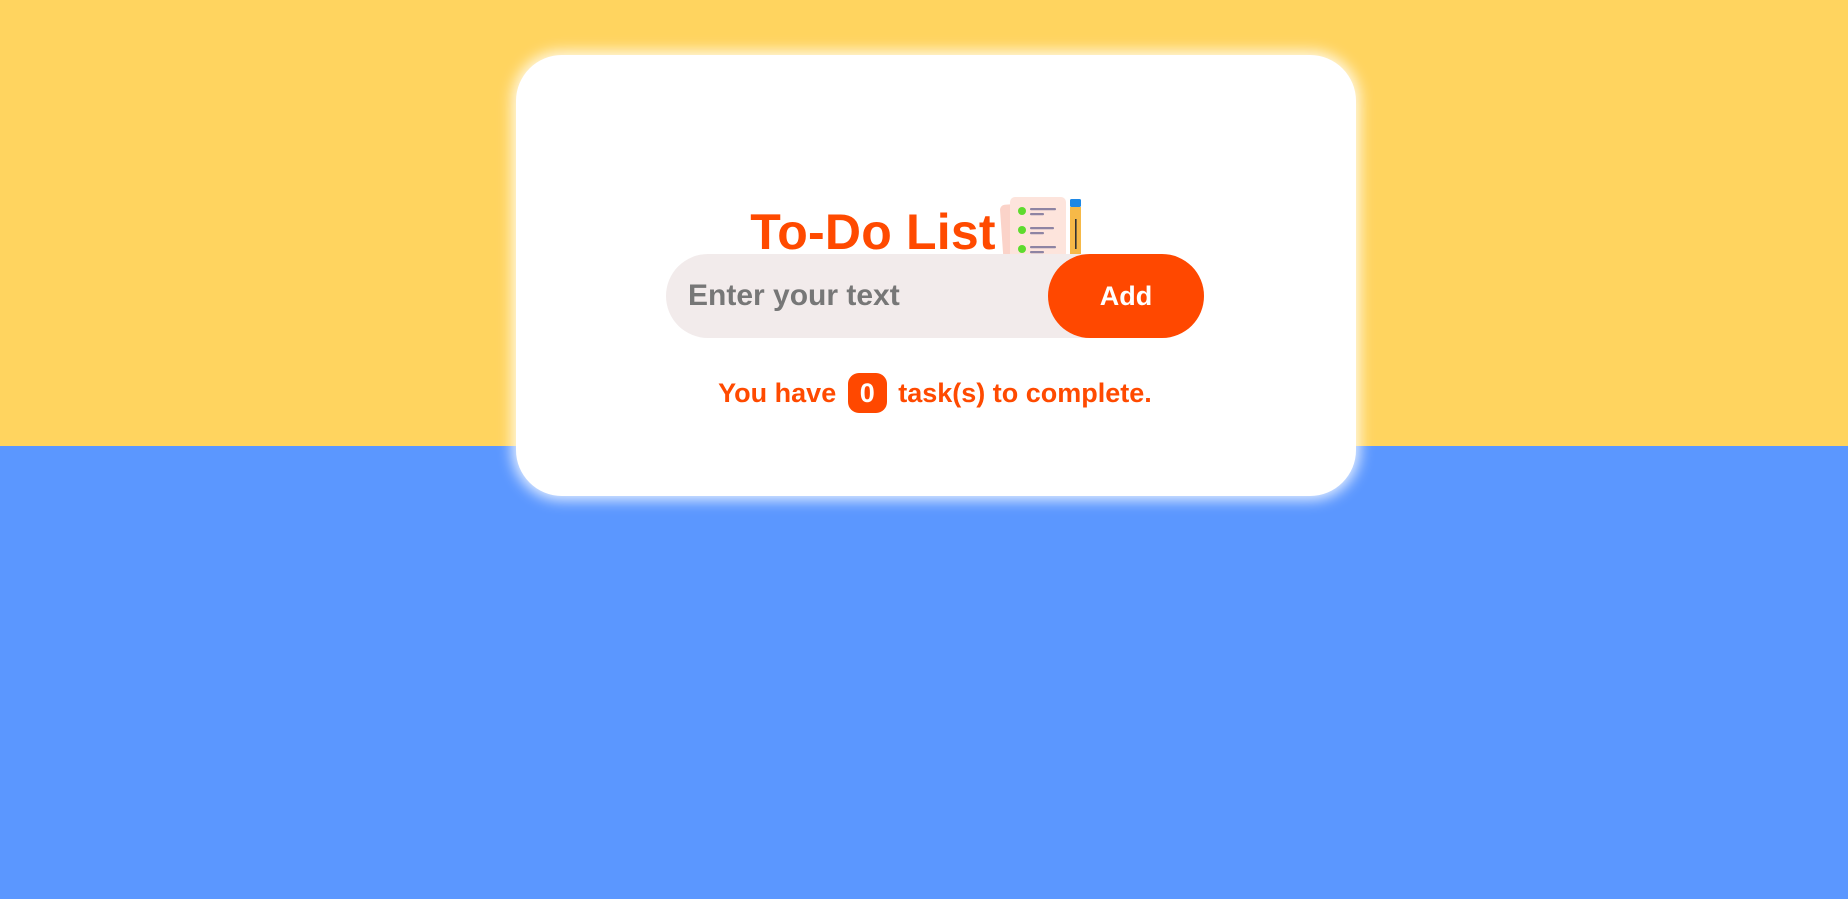 This screenshot has width=1848, height=900. Describe the element at coordinates (867, 393) in the screenshot. I see `task-count-badge: 0` at that location.